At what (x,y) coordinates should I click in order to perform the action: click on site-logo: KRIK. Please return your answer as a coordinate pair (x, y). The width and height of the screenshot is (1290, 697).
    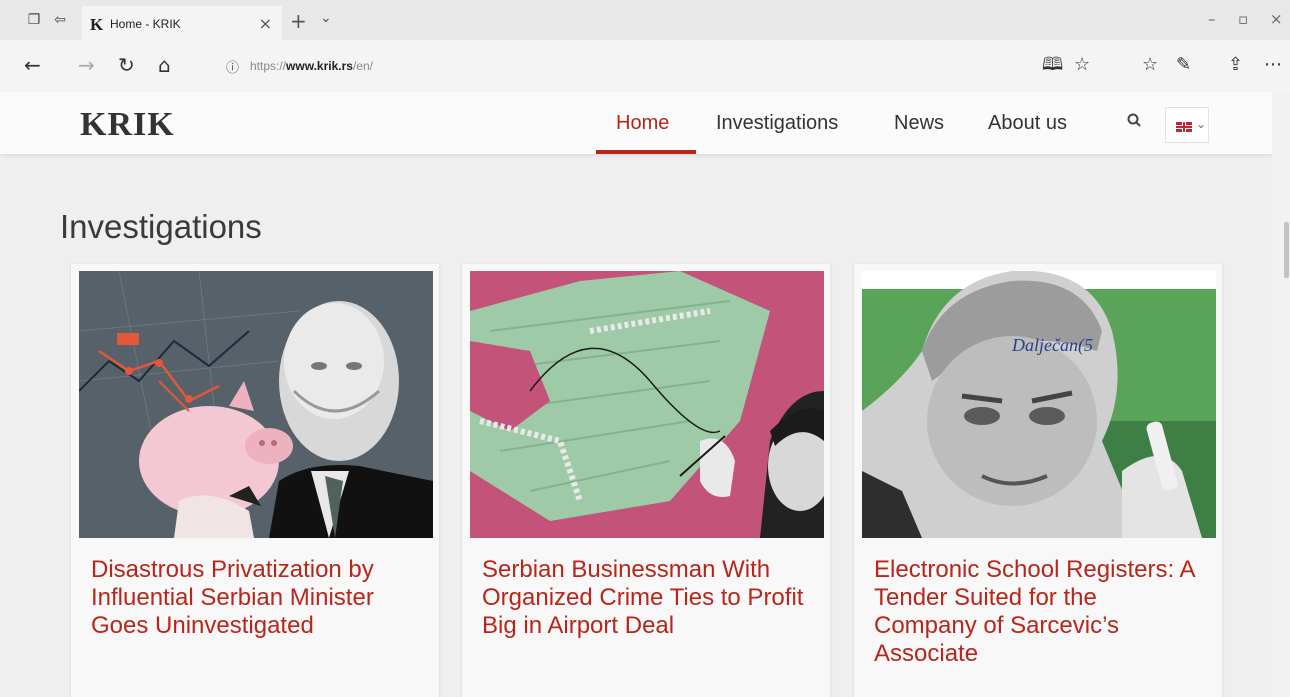
    Looking at the image, I should click on (127, 125).